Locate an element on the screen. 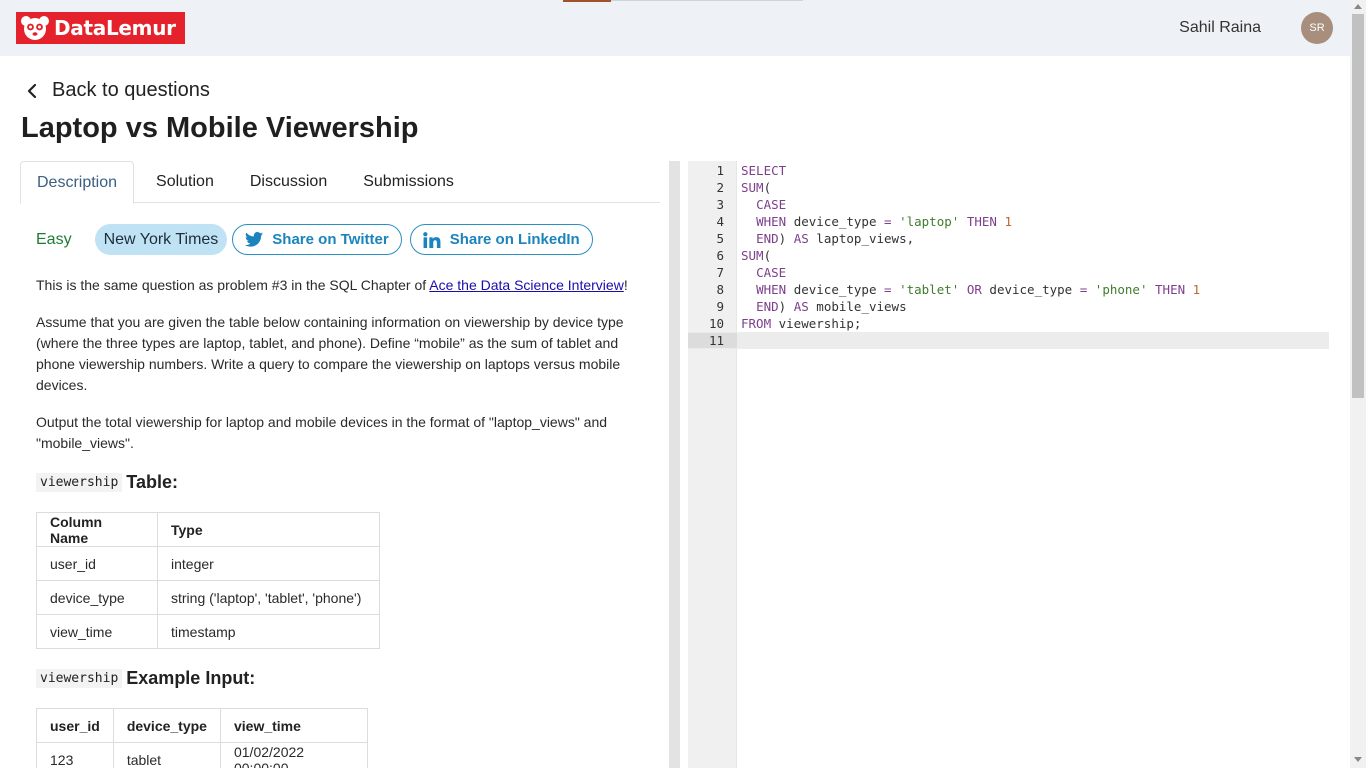 This screenshot has width=1366, height=768. table-cell: timestamp is located at coordinates (268, 631).